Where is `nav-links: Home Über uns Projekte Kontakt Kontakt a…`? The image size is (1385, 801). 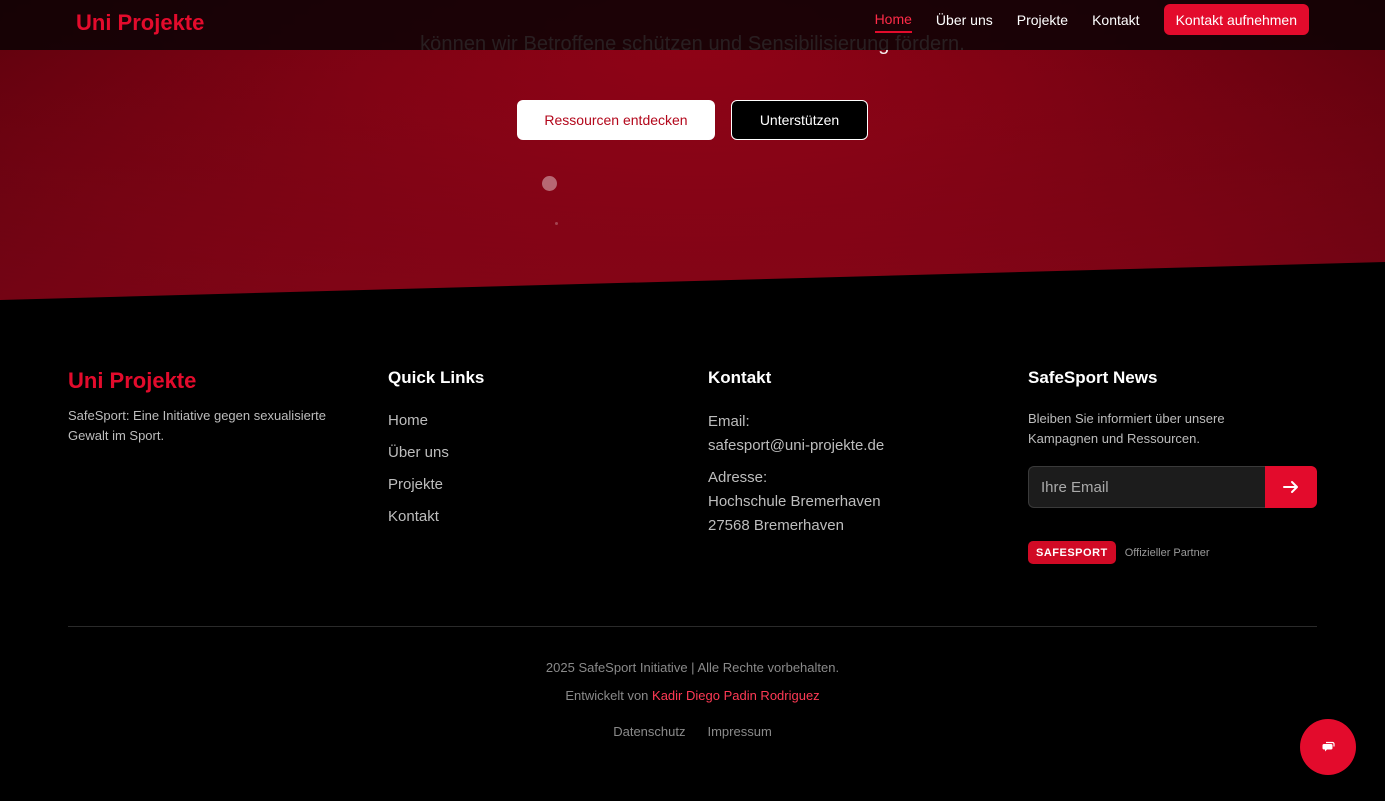
nav-links: Home Über uns Projekte Kontakt Kontakt a… is located at coordinates (1091, 19).